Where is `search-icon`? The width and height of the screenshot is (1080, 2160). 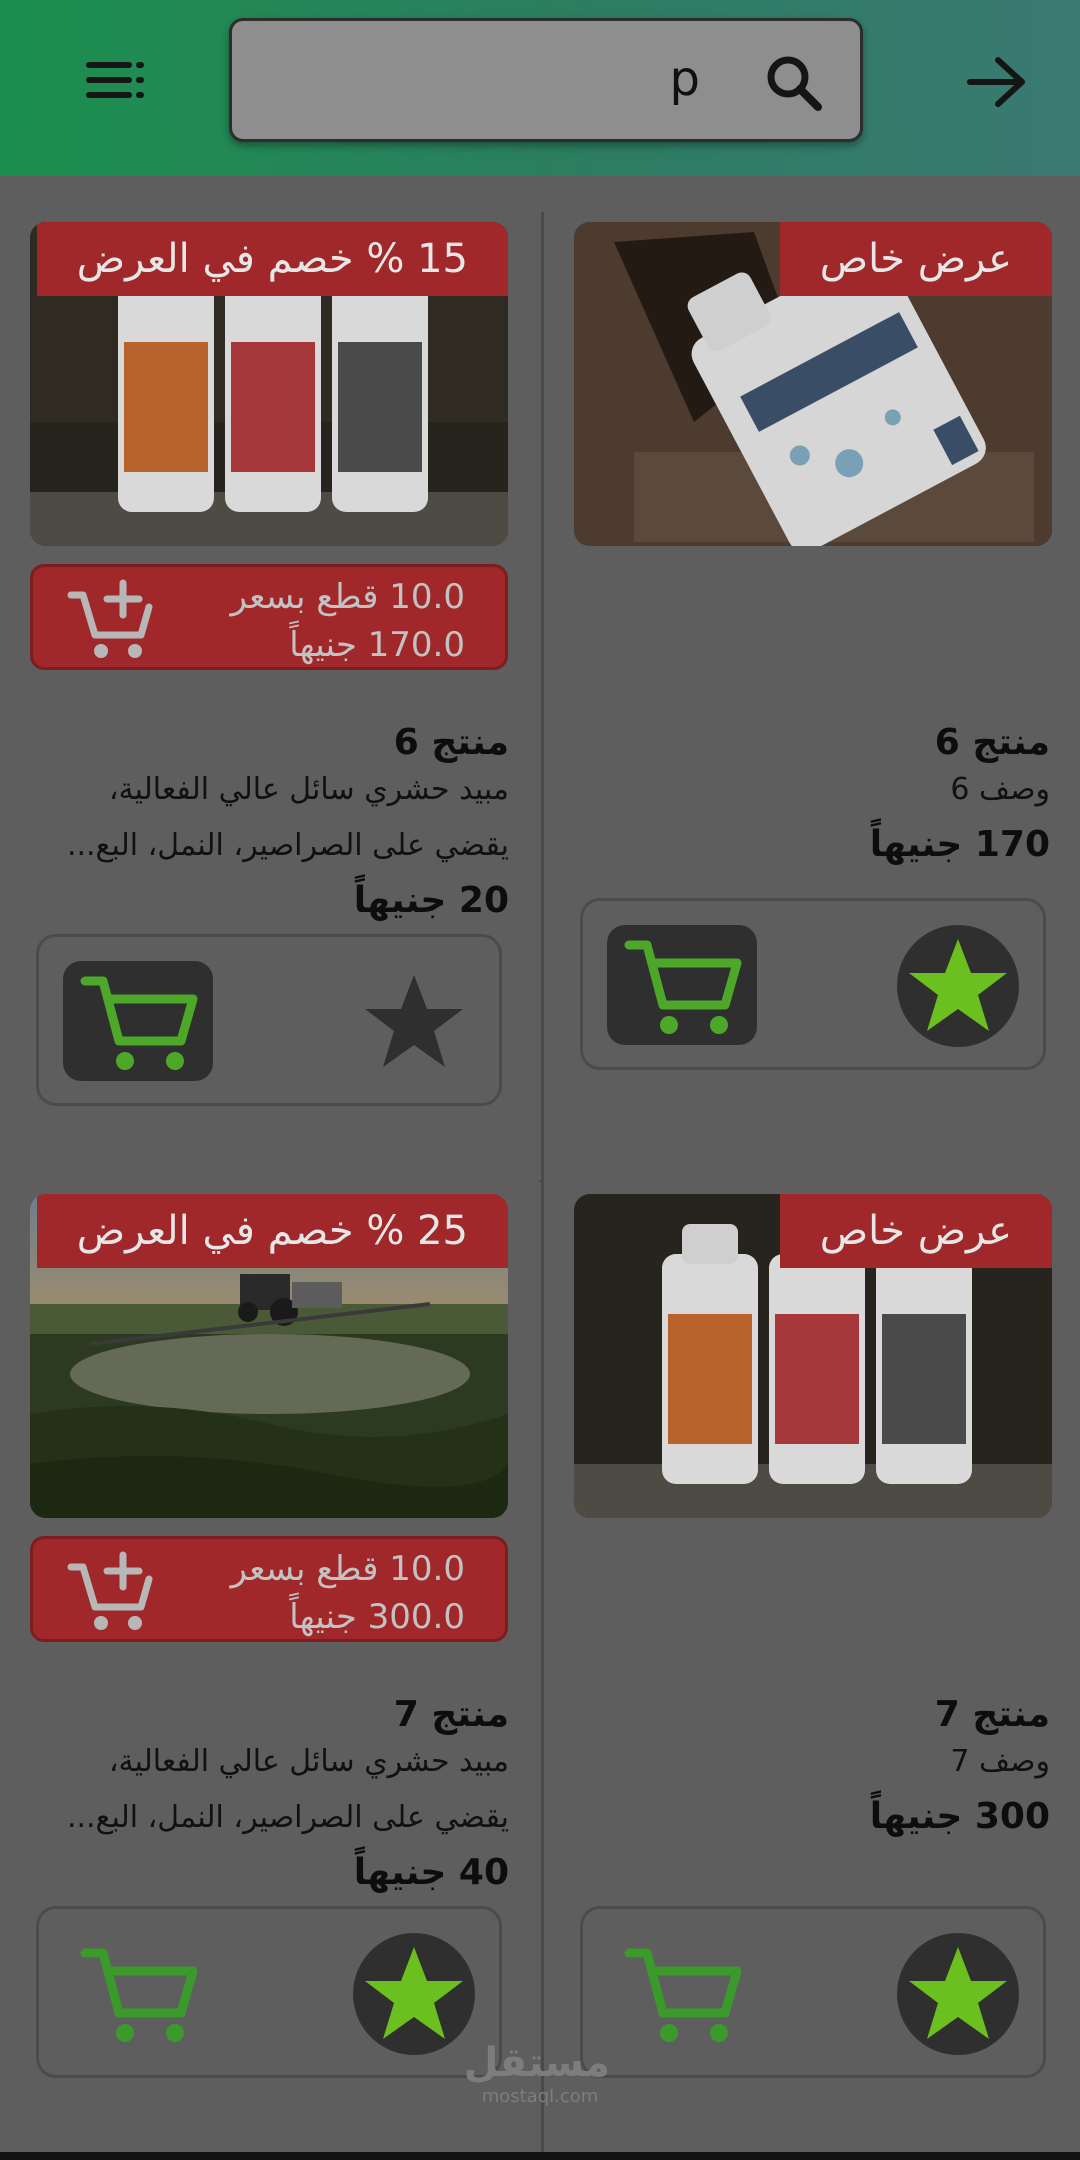
search-icon is located at coordinates (794, 83).